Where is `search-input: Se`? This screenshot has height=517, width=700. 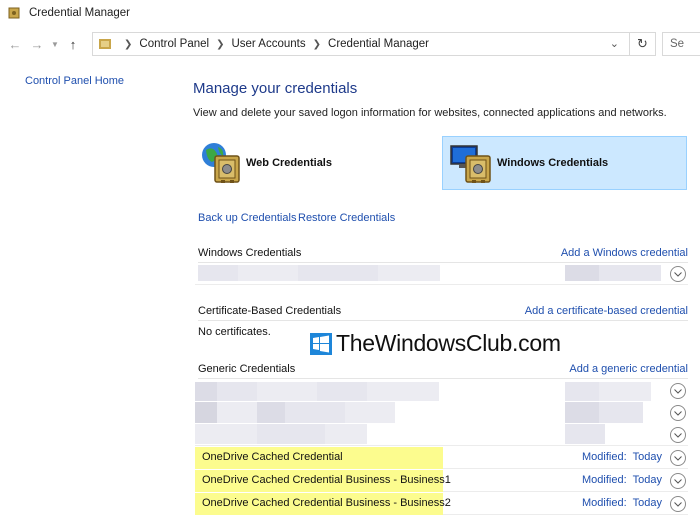 search-input: Se is located at coordinates (681, 44).